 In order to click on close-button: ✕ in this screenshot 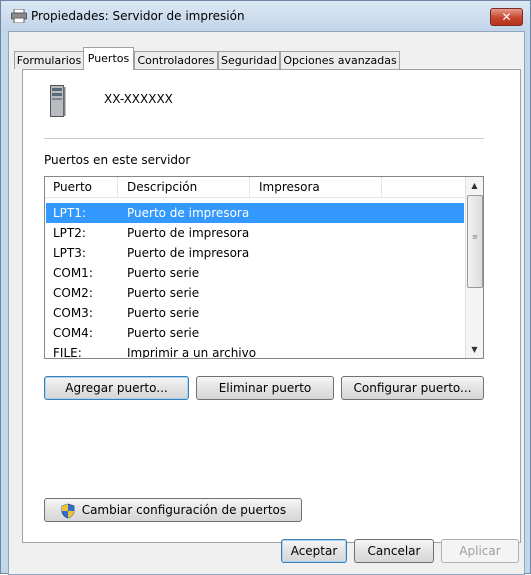, I will do `click(506, 17)`.